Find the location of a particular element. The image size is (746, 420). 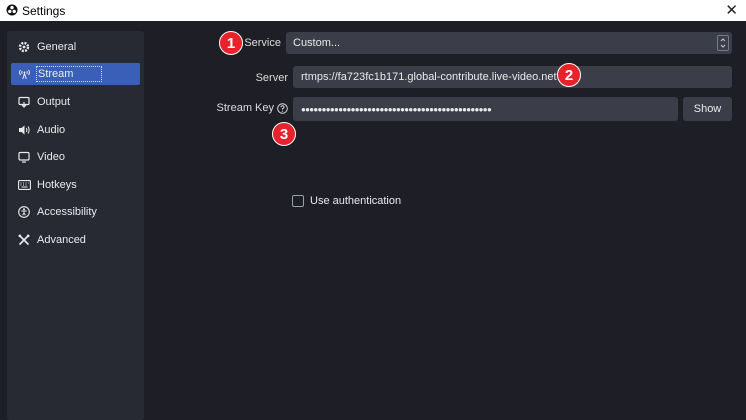

wrench-icon is located at coordinates (24, 240).